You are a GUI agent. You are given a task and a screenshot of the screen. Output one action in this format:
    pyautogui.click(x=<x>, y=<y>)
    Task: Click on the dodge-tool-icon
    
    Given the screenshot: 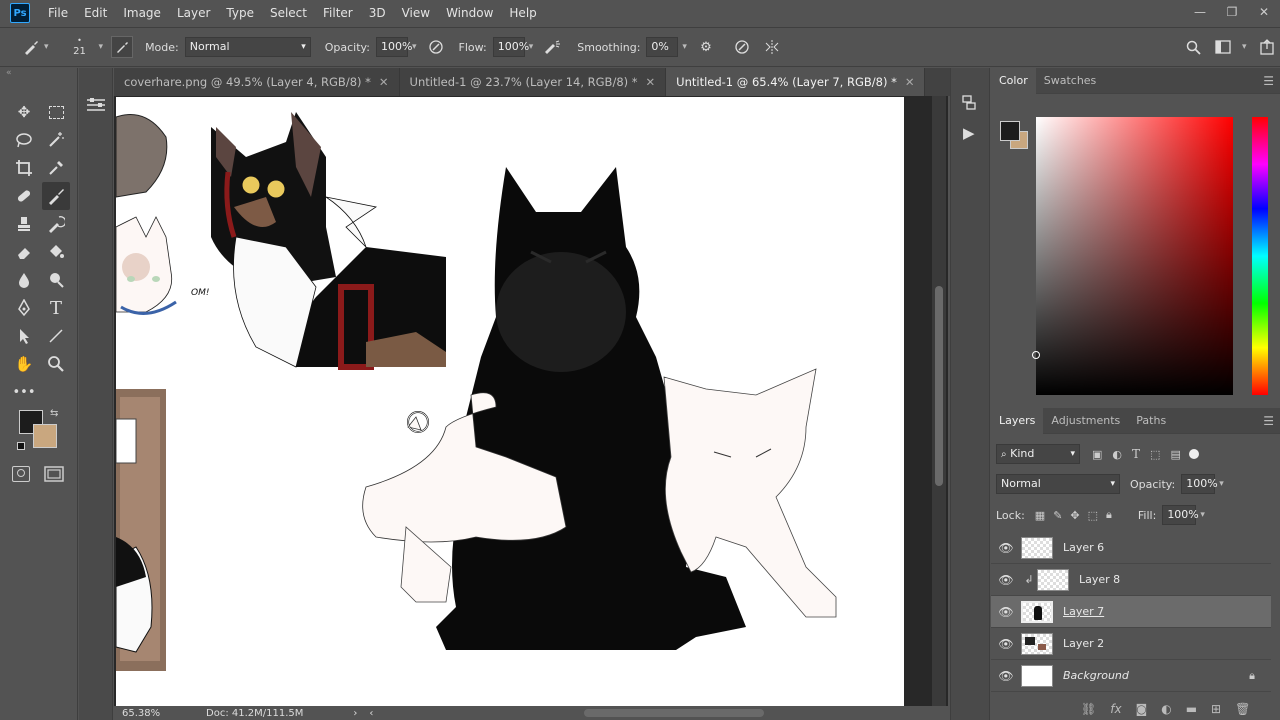 What is the action you would take?
    pyautogui.click(x=56, y=280)
    